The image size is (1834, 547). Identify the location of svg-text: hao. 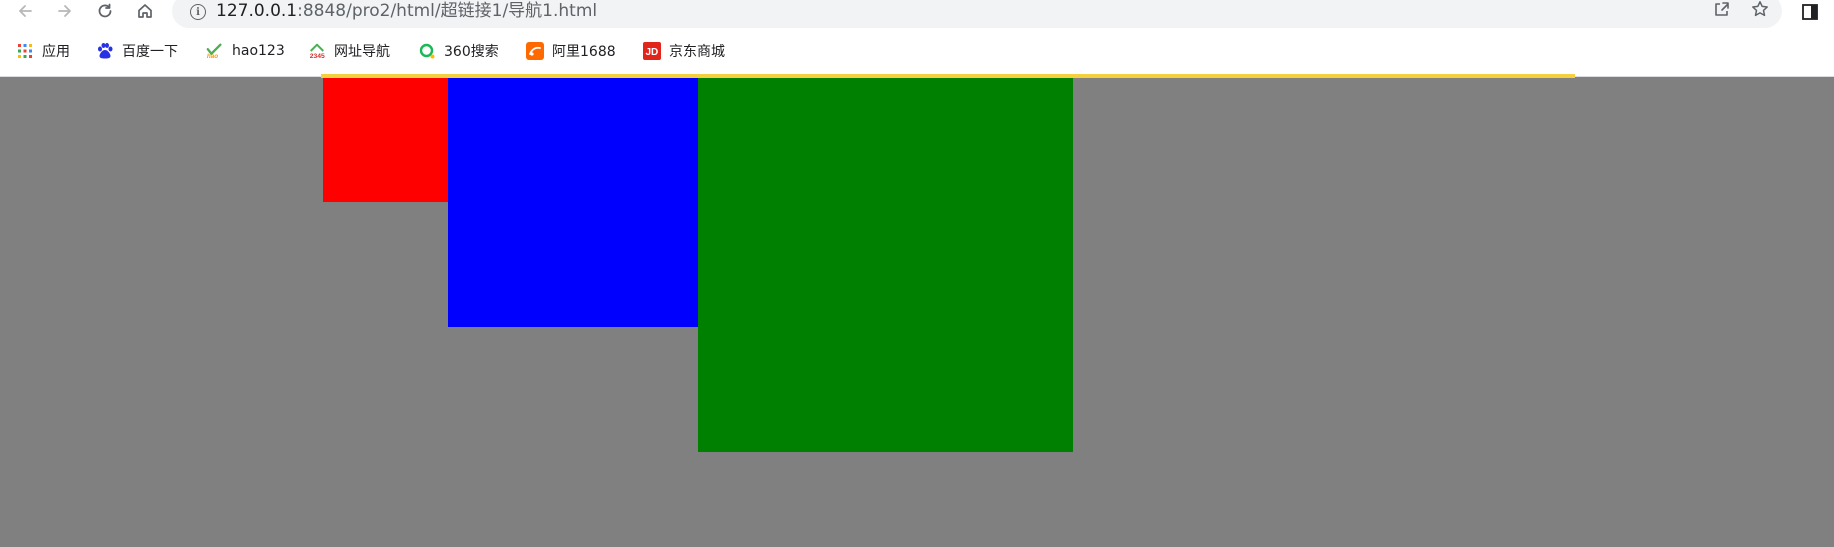
(212, 56).